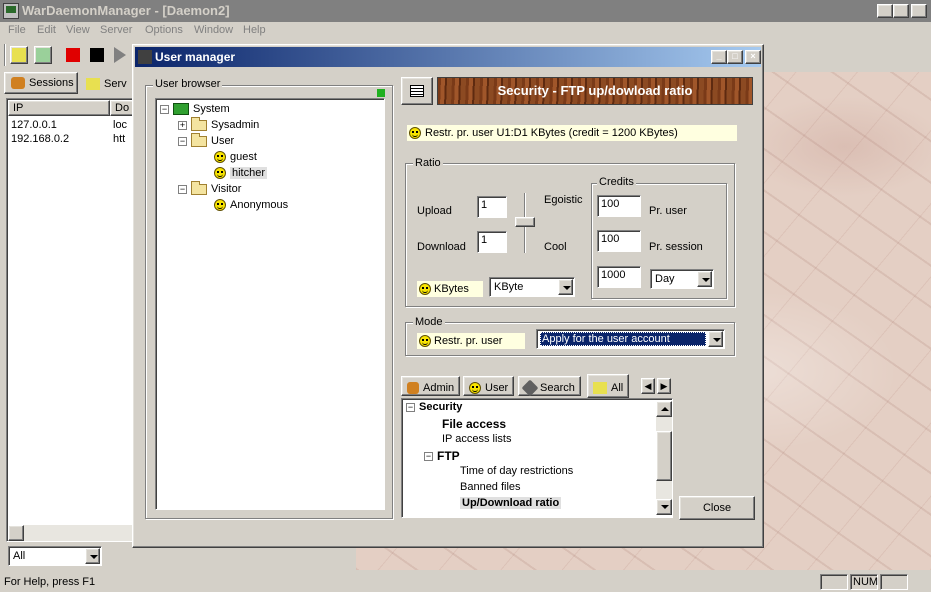  I want to click on unit-select: KByte, so click(532, 287).